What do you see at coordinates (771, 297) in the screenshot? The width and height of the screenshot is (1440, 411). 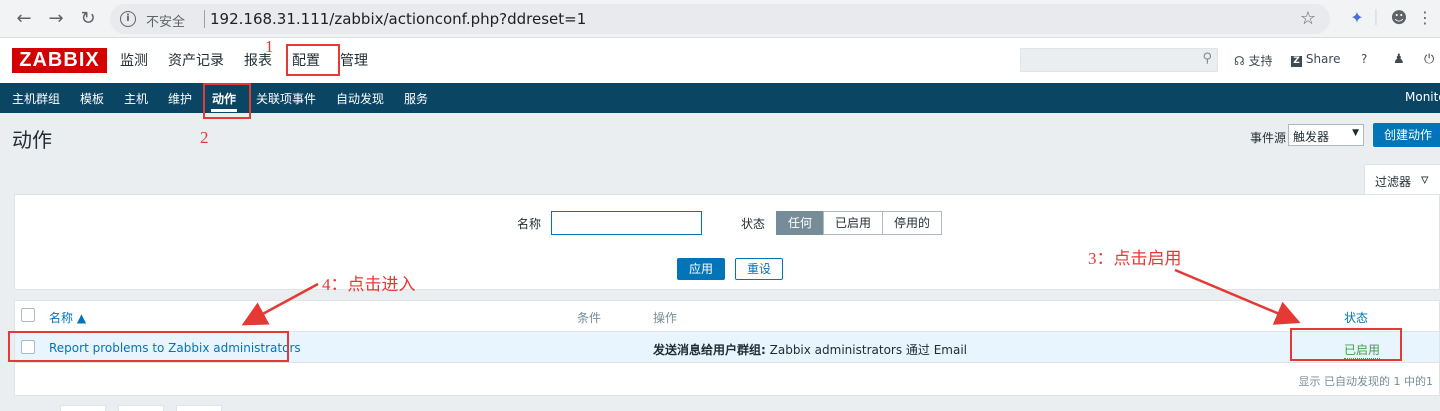 I see `annotation-arrows` at bounding box center [771, 297].